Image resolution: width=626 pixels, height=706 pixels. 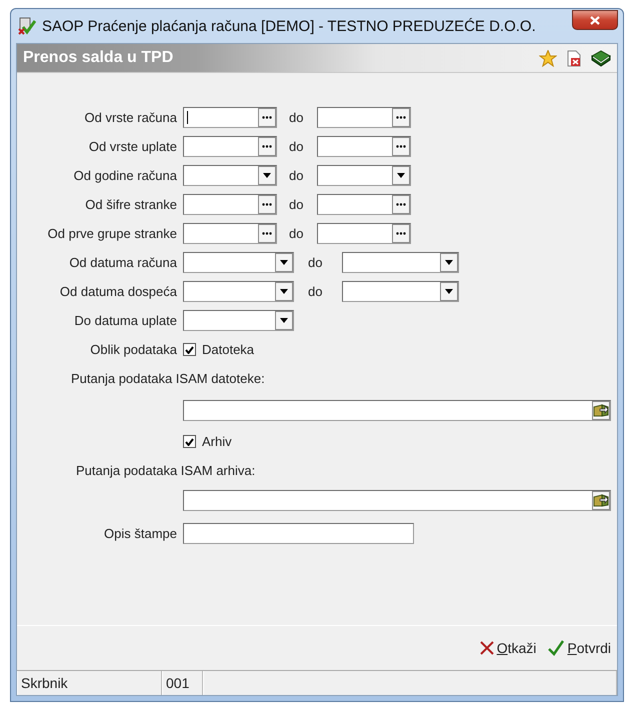 What do you see at coordinates (601, 58) in the screenshot?
I see `book-icon` at bounding box center [601, 58].